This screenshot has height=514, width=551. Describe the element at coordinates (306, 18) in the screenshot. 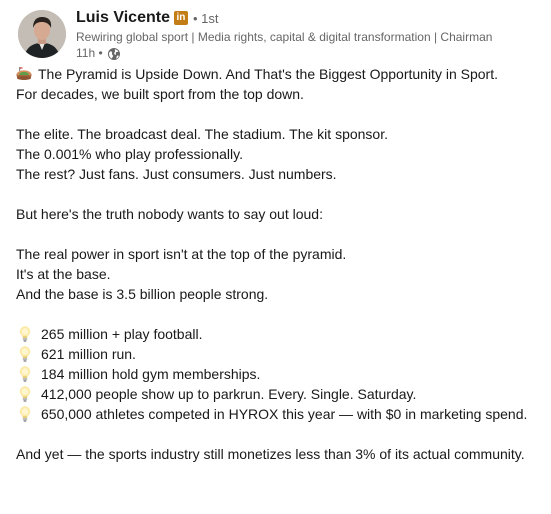

I see `author-name-row: Luis Vicente in • 1st` at that location.